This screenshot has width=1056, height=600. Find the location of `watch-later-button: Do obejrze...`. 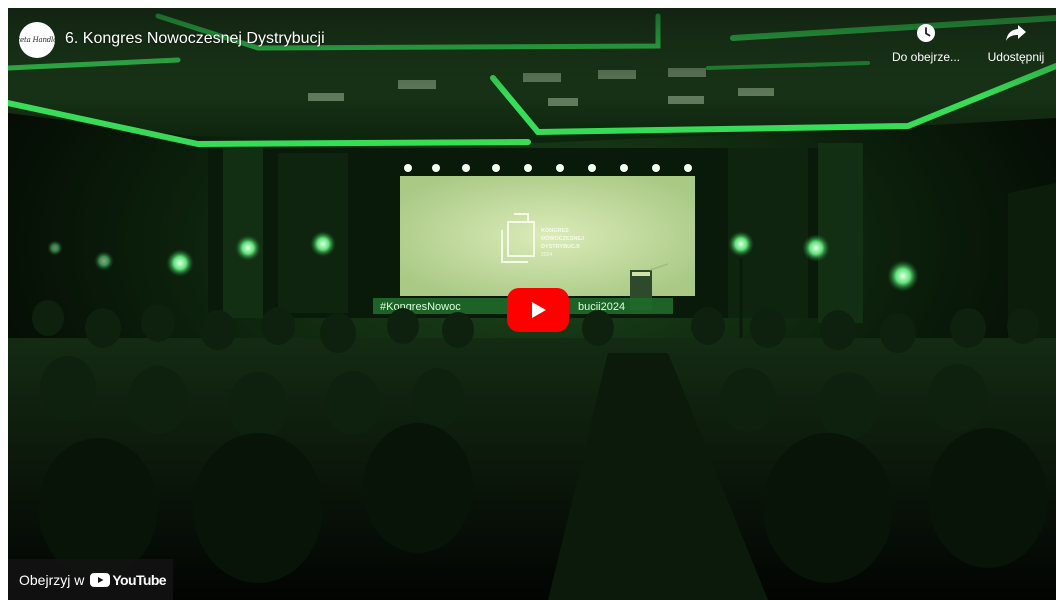

watch-later-button: Do obejrze... is located at coordinates (926, 43).